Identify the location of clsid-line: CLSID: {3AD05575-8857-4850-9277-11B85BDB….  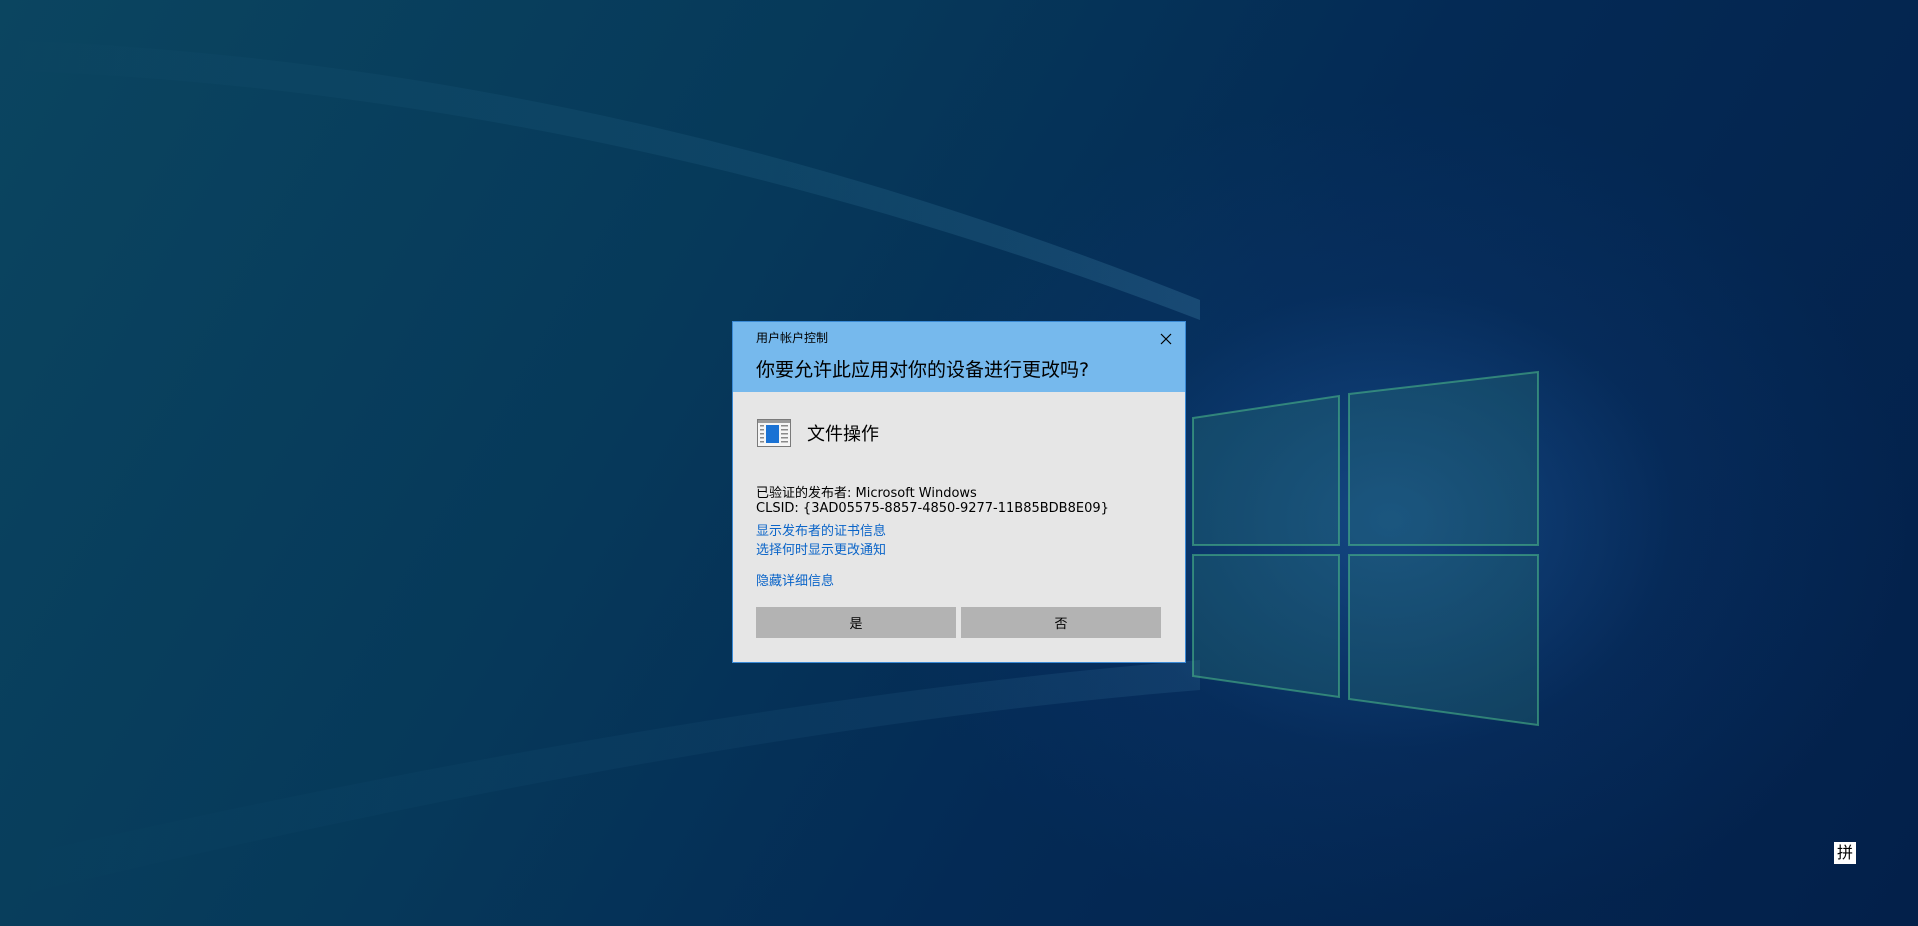
(932, 508).